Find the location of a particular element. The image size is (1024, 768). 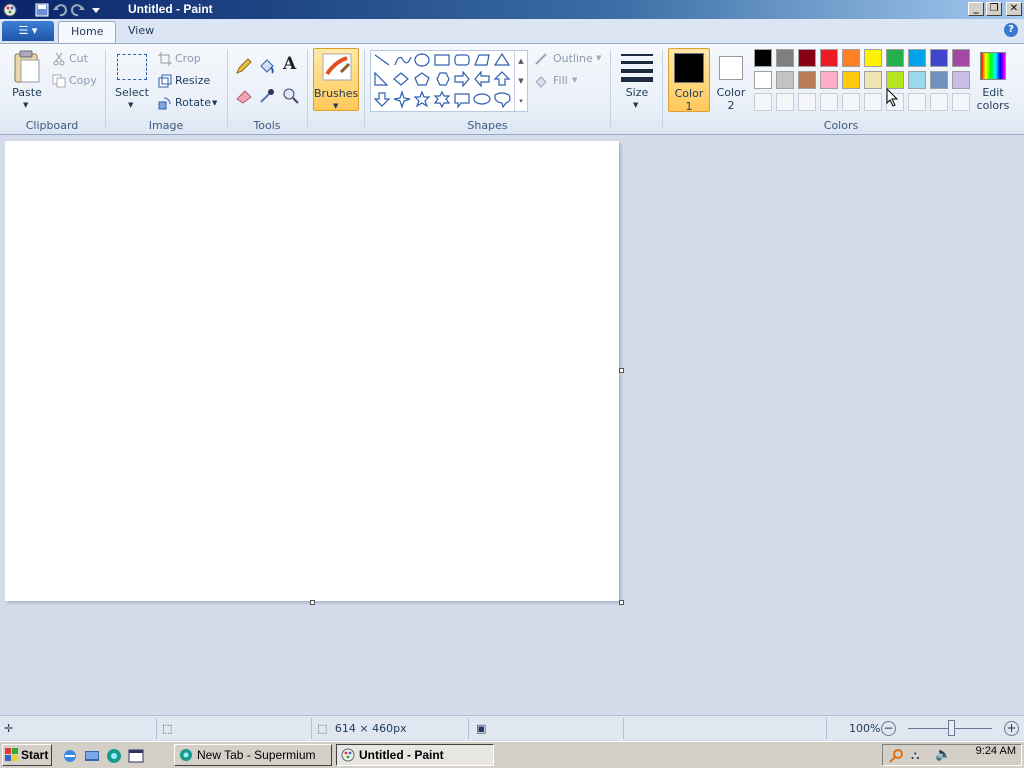

ie-icon is located at coordinates (70, 756).